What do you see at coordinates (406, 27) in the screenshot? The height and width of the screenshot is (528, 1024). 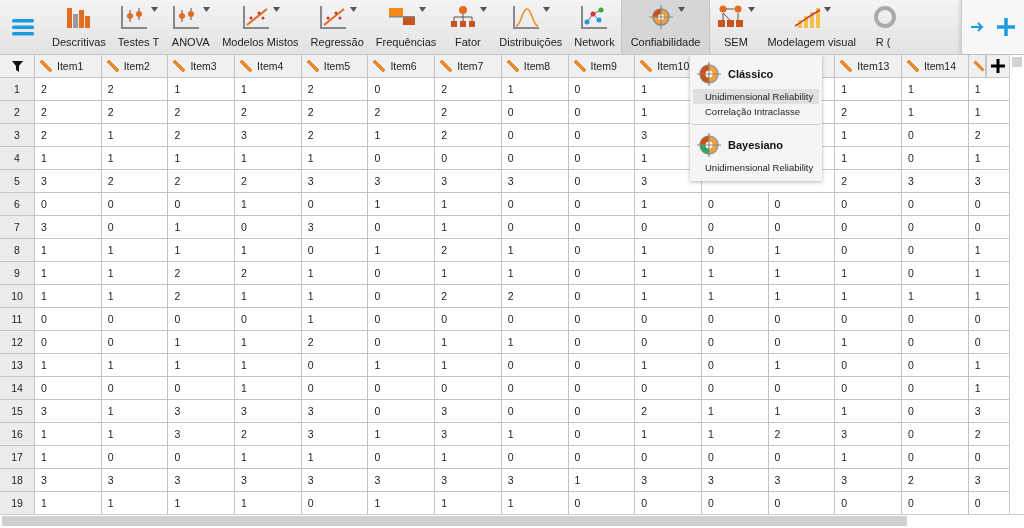 I see `module-button: Frequências` at bounding box center [406, 27].